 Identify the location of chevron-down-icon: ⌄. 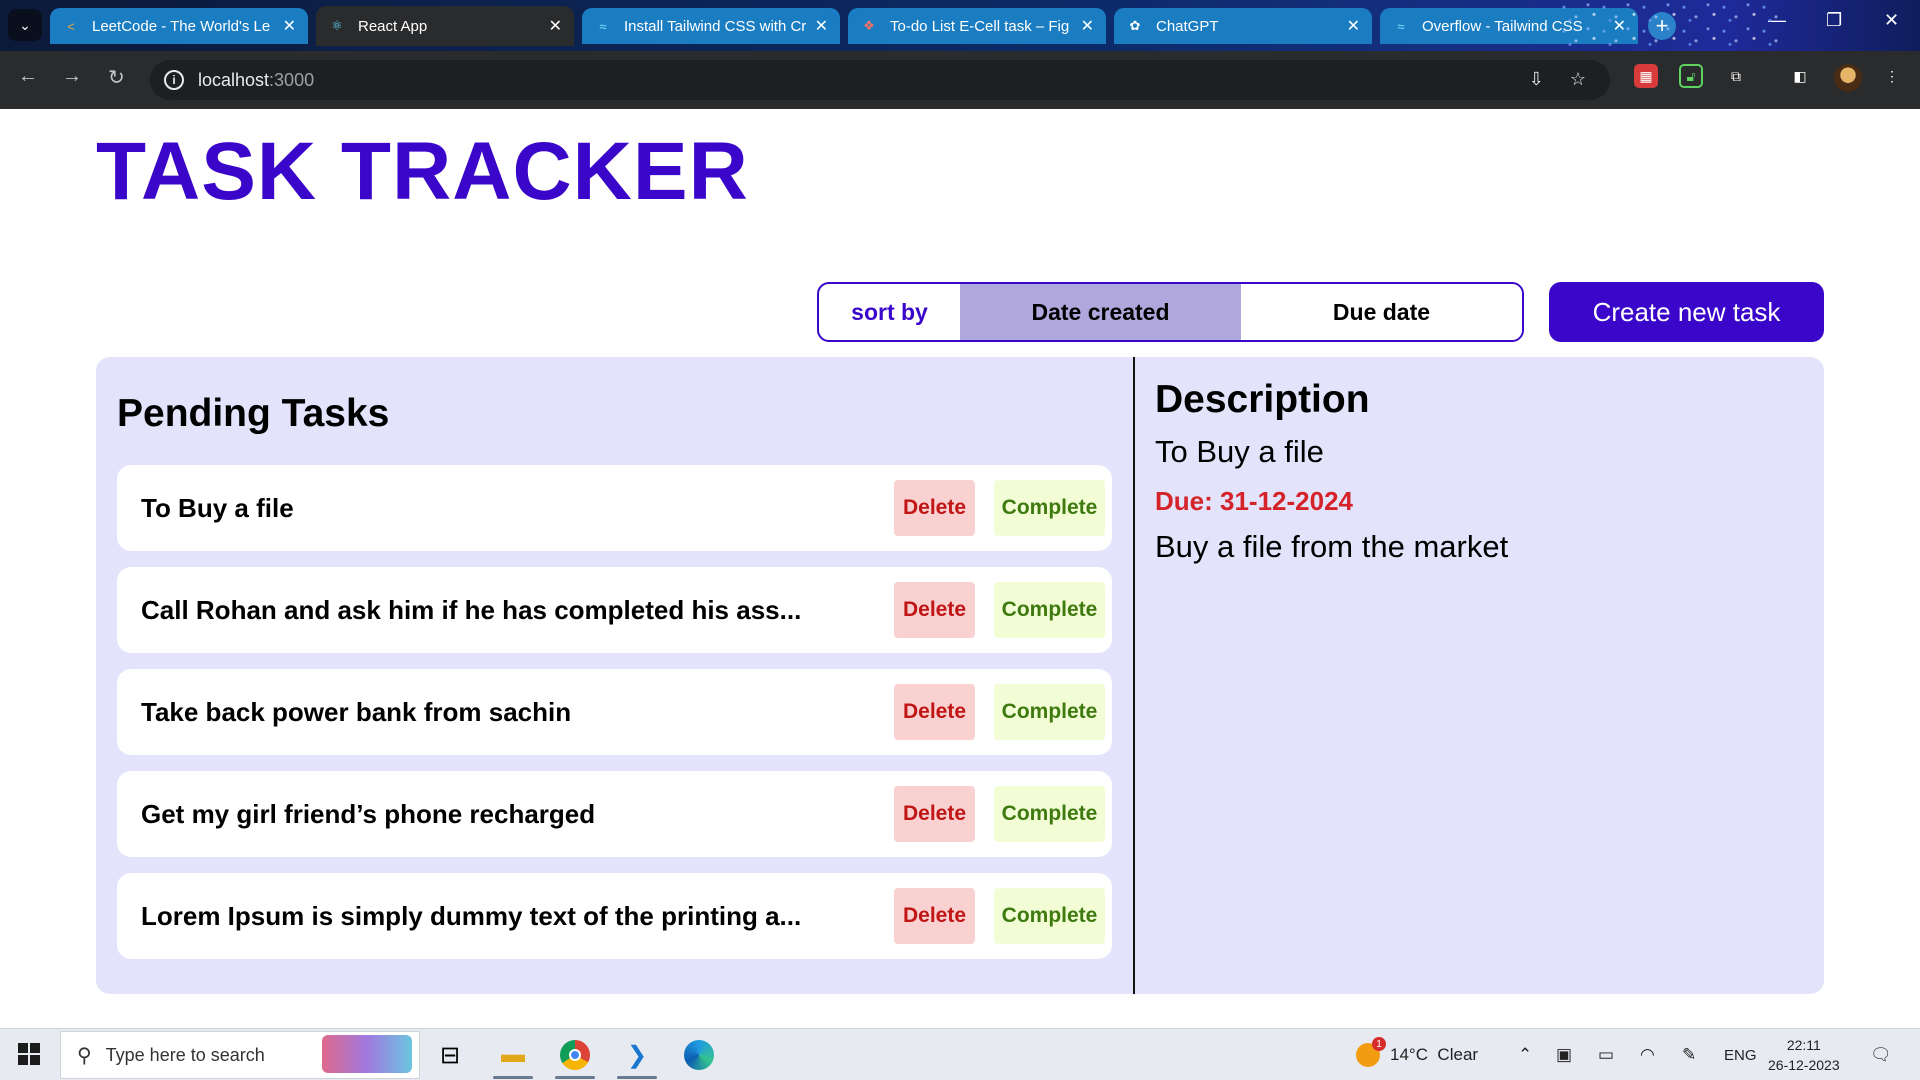
(25, 24).